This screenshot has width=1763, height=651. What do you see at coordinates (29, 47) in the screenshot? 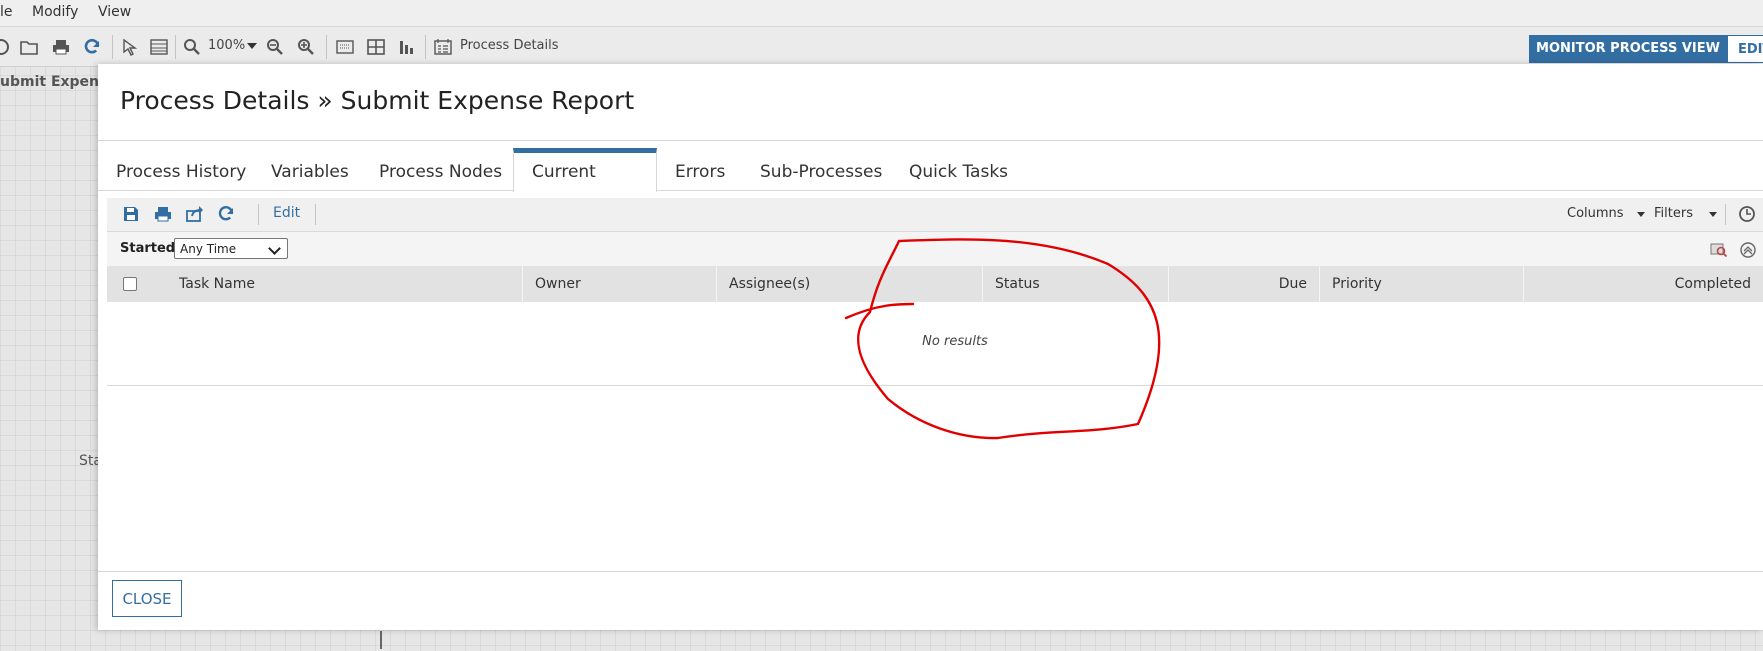
I see `open-folder-icon` at bounding box center [29, 47].